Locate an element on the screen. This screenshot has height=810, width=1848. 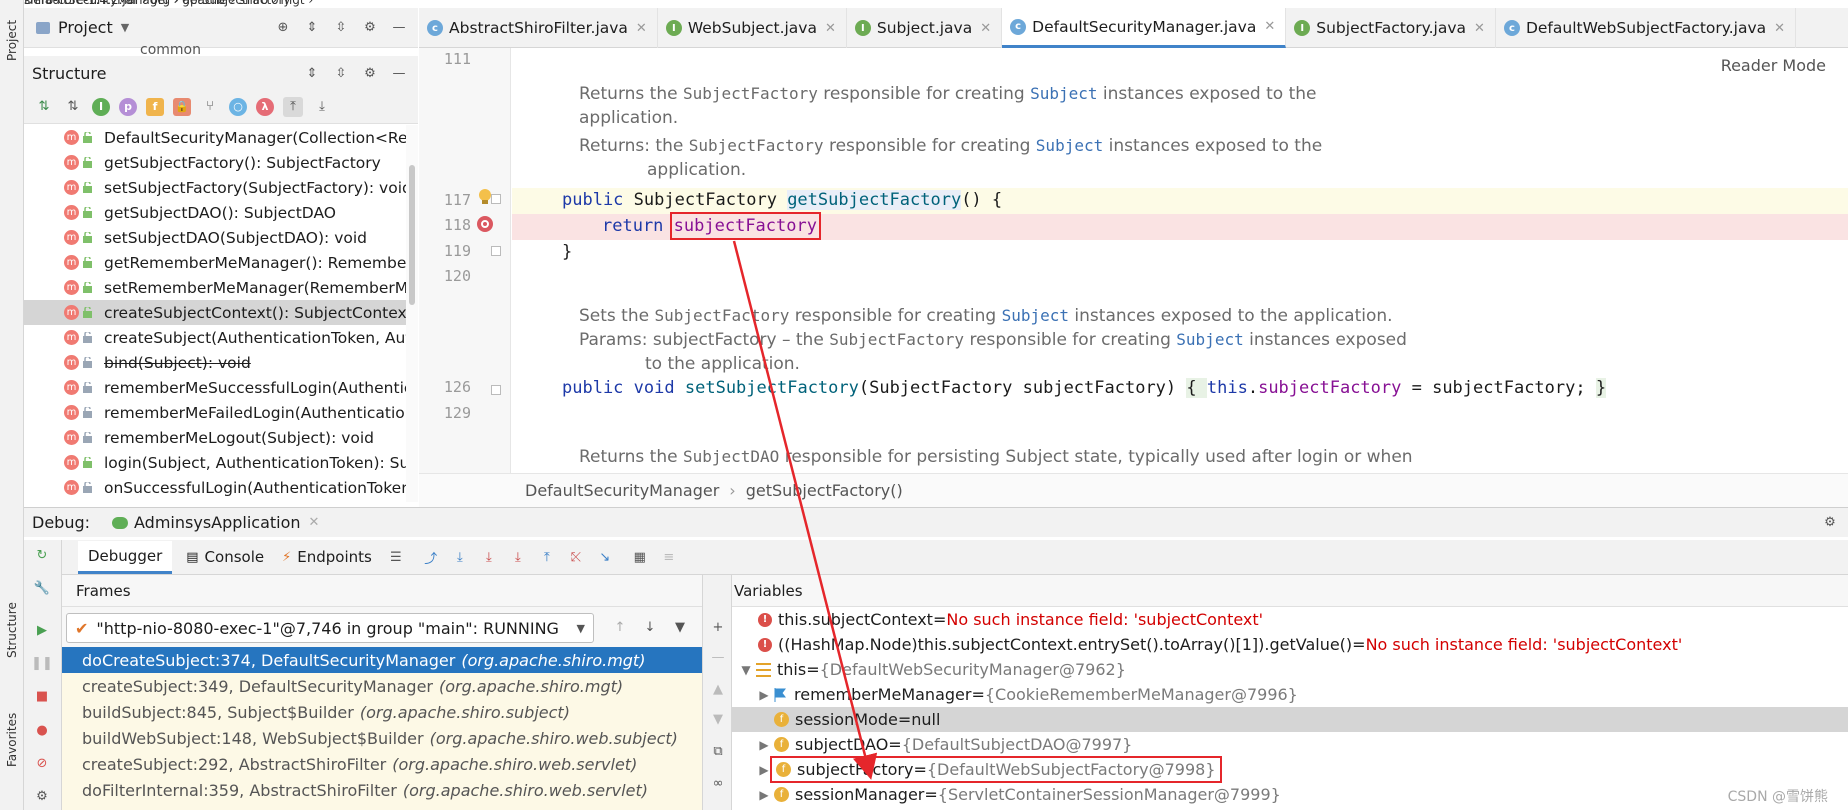
pause-icon: ❚❚ is located at coordinates (42, 663).